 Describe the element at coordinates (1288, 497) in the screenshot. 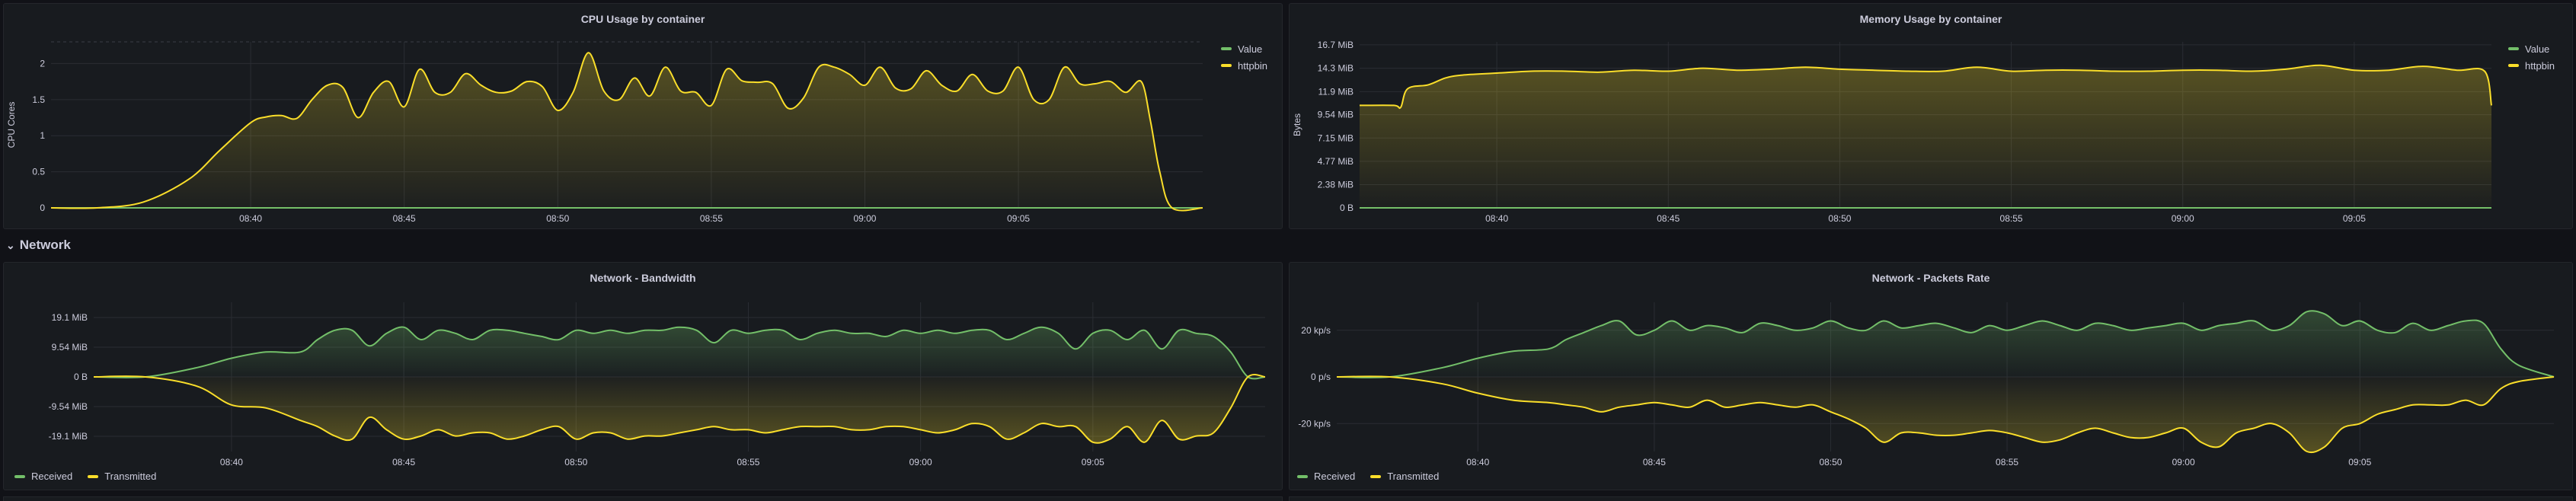

I see `next-row-edge` at that location.